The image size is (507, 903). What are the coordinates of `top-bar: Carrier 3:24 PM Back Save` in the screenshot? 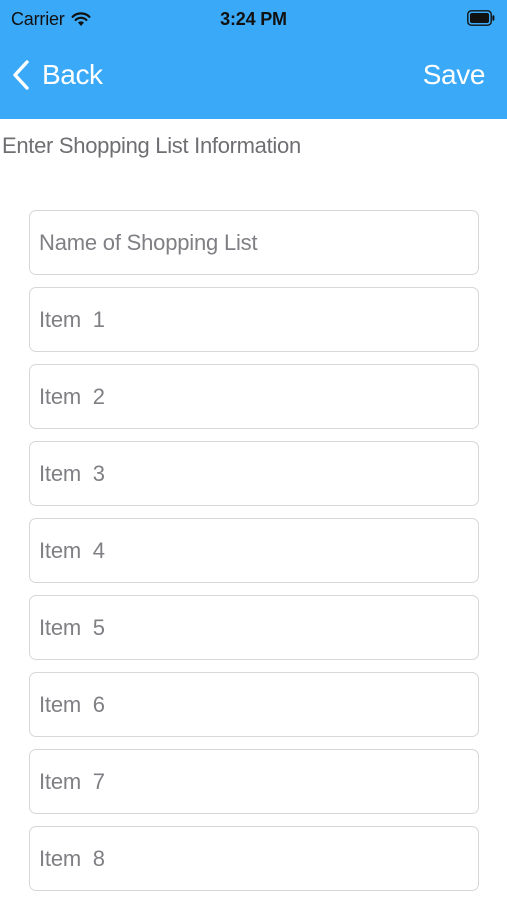 It's located at (253, 59).